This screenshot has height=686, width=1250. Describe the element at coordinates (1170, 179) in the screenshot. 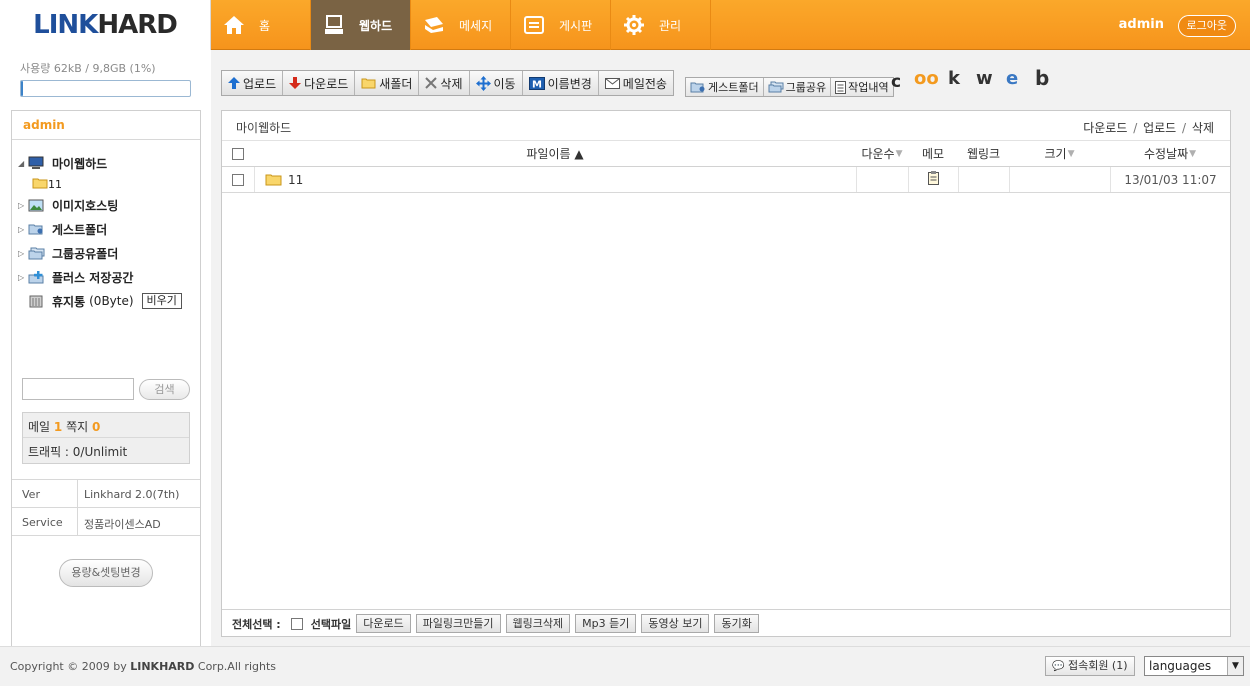

I see `file-modified: 13/01/03 11:07` at that location.